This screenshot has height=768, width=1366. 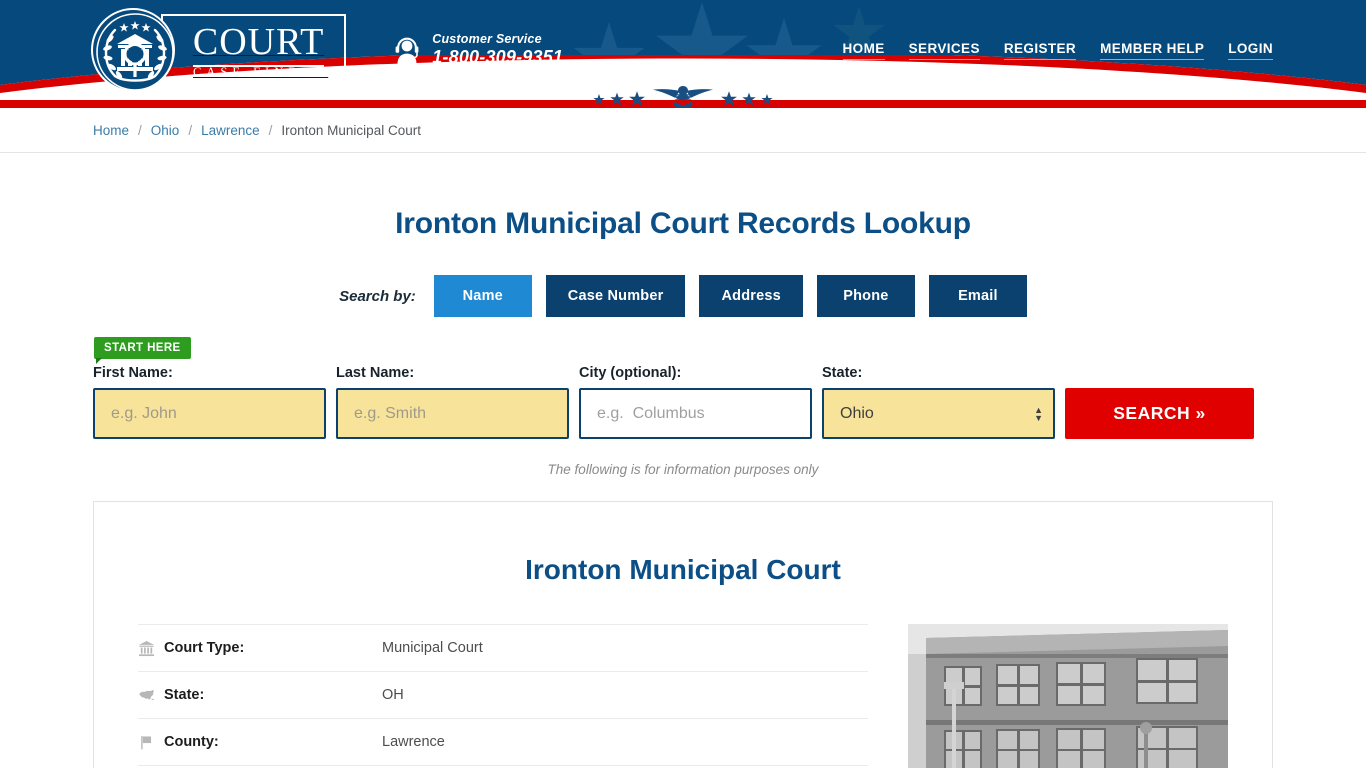 I want to click on page-title: Ironton Municipal Court Records Lookup, so click(x=683, y=223).